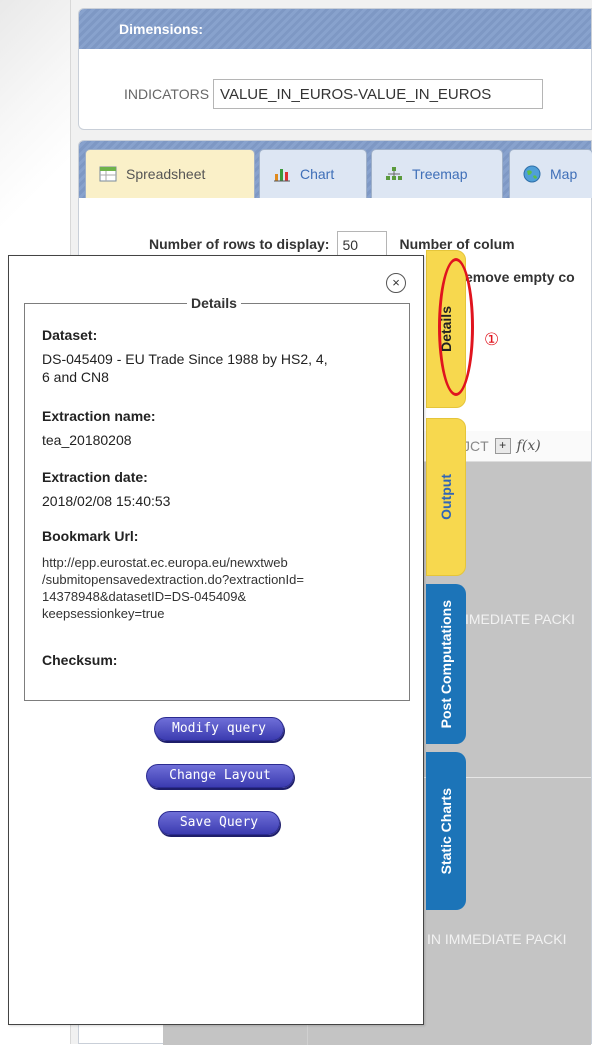 Image resolution: width=592 pixels, height=1045 pixels. Describe the element at coordinates (144, 596) in the screenshot. I see `bookmark-url-line: 14378948&datasetID=DS-045409&` at that location.